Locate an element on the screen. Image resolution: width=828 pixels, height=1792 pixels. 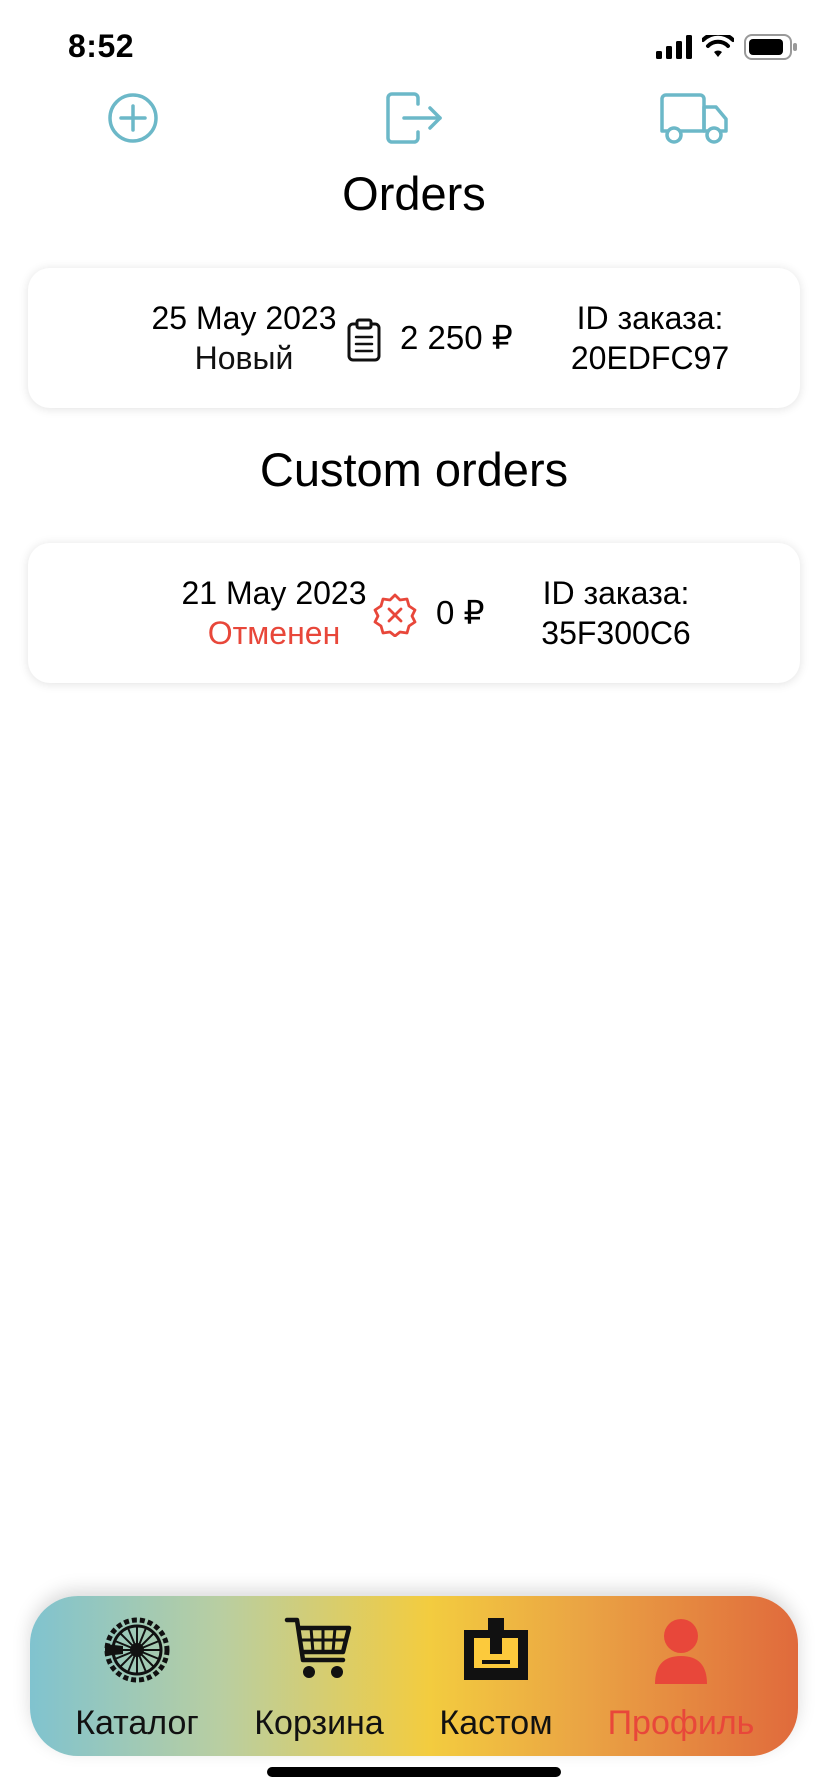
top-actions is located at coordinates (414, 123).